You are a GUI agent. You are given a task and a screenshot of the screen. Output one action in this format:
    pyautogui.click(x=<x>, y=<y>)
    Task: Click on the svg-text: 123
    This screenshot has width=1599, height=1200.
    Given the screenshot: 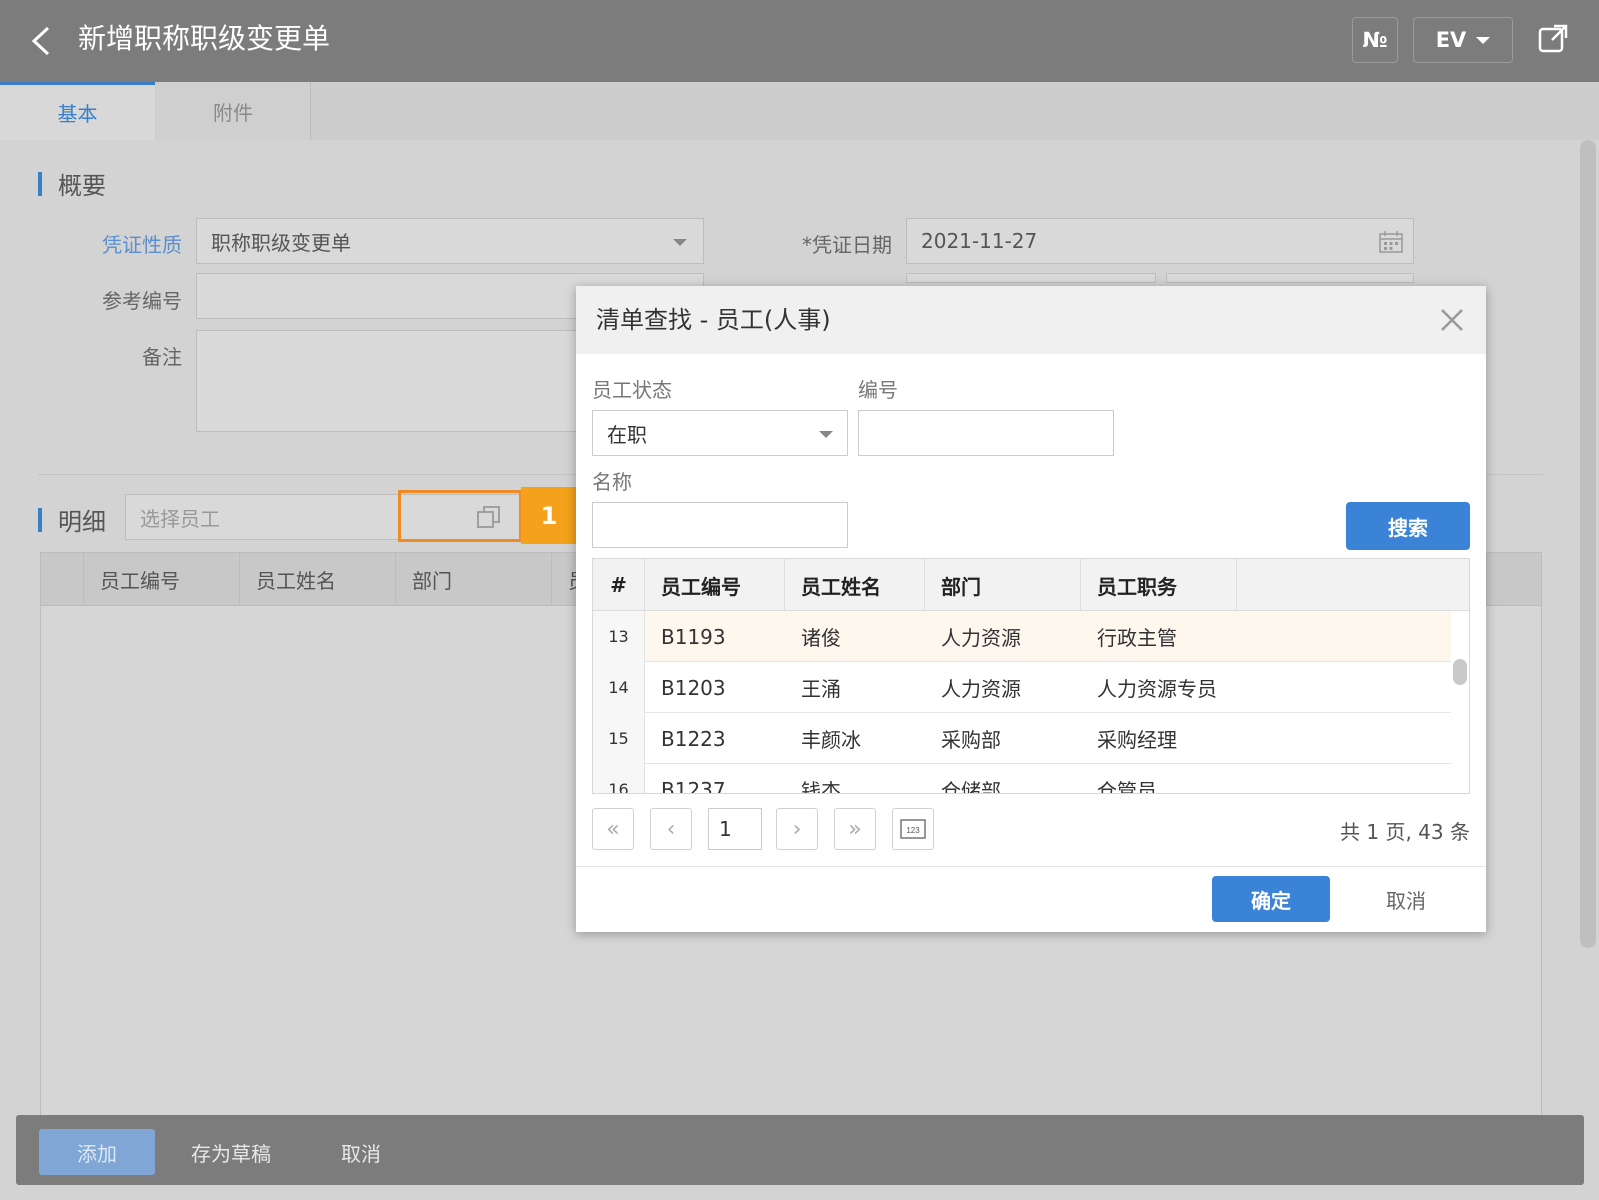 What is the action you would take?
    pyautogui.click(x=913, y=830)
    